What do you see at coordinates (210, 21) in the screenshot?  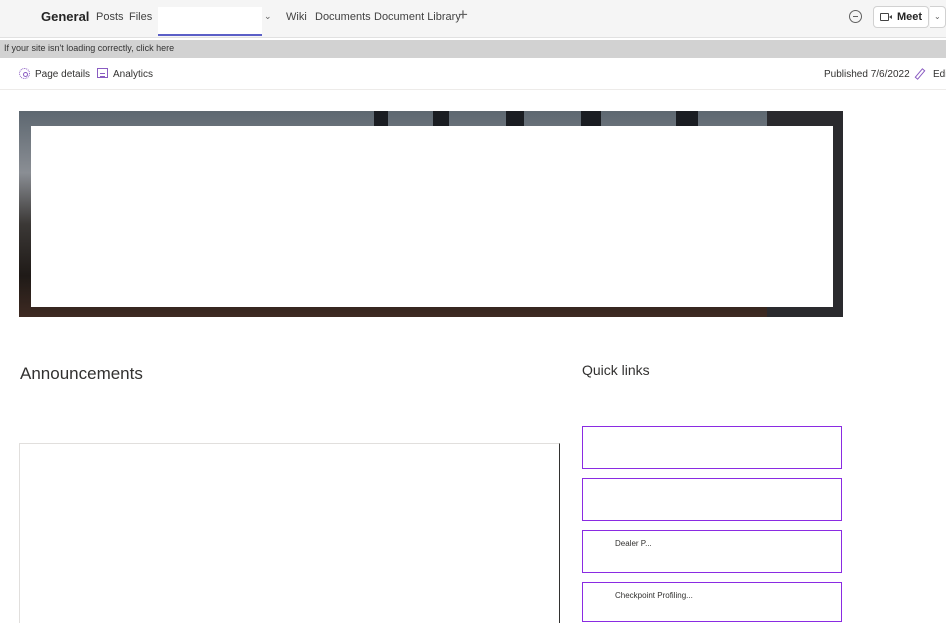 I see `tab-active-site` at bounding box center [210, 21].